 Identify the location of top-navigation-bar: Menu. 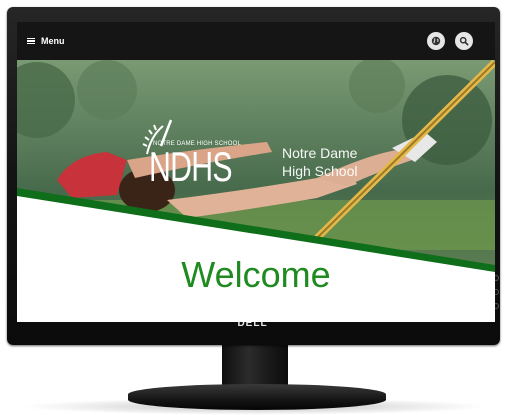
(256, 41).